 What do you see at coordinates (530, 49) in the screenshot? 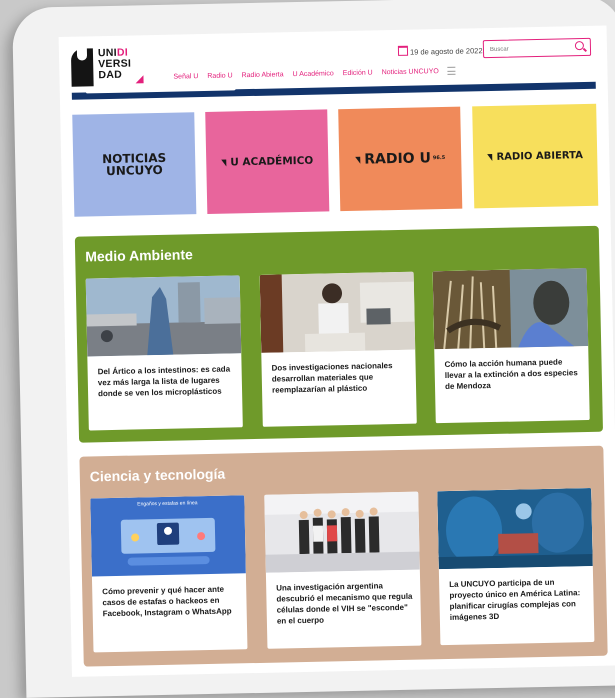
I see `search-input` at bounding box center [530, 49].